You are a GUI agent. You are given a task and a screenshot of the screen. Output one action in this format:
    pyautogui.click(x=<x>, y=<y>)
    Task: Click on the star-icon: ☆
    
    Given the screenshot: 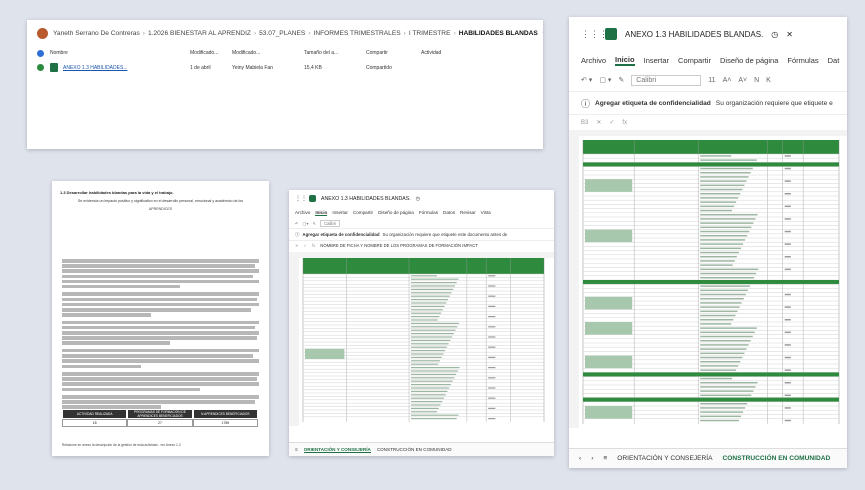 What is the action you would take?
    pyautogui.click(x=542, y=33)
    